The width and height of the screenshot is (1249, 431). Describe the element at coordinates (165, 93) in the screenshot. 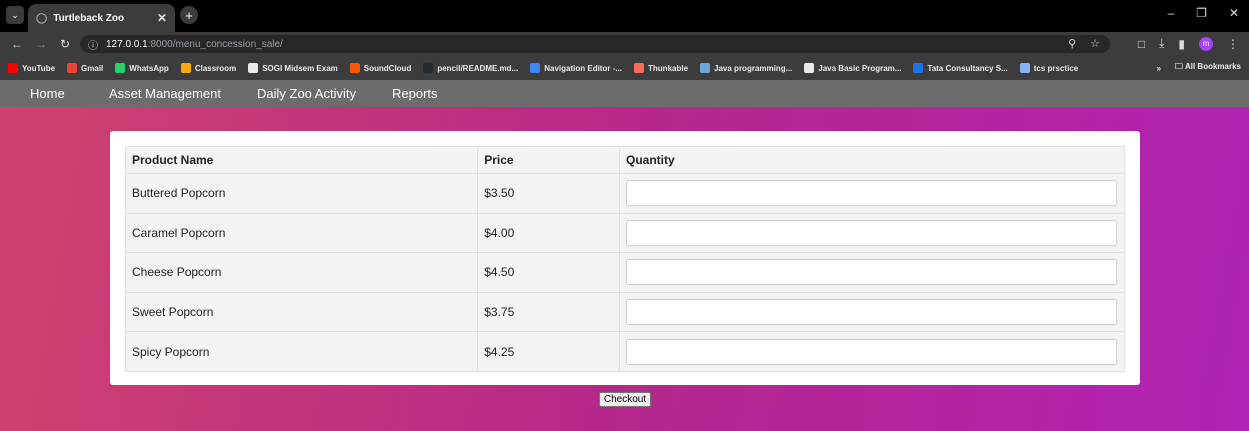

I see `nav-asset-management-link: Asset Management` at that location.